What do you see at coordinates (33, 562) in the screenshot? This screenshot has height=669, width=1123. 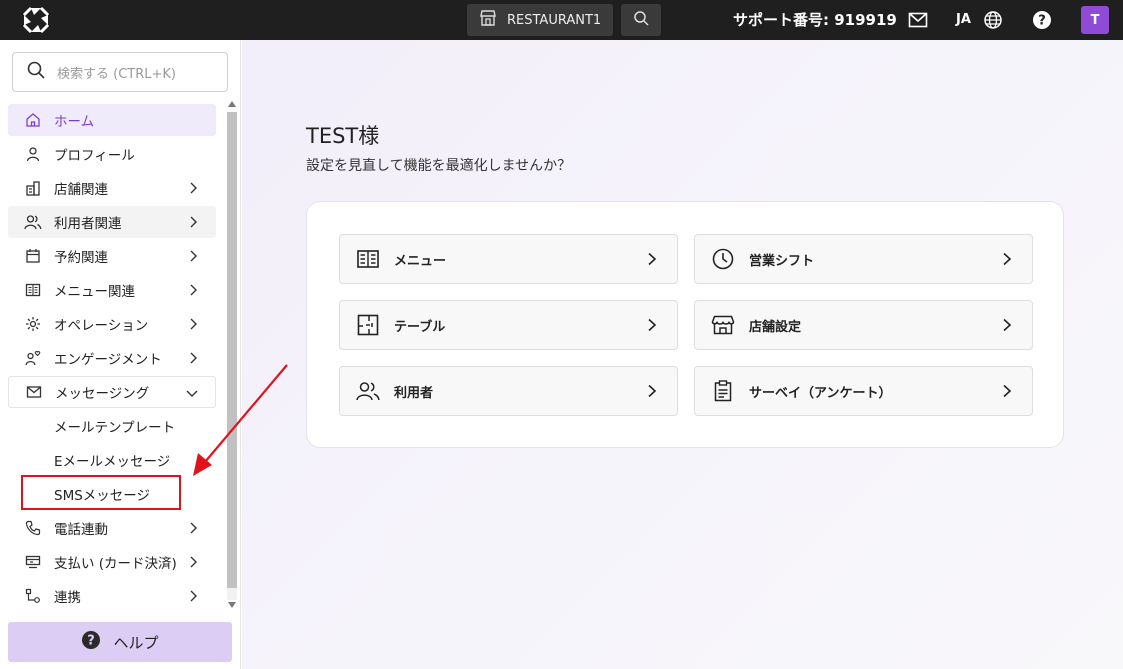 I see `payment-icon` at bounding box center [33, 562].